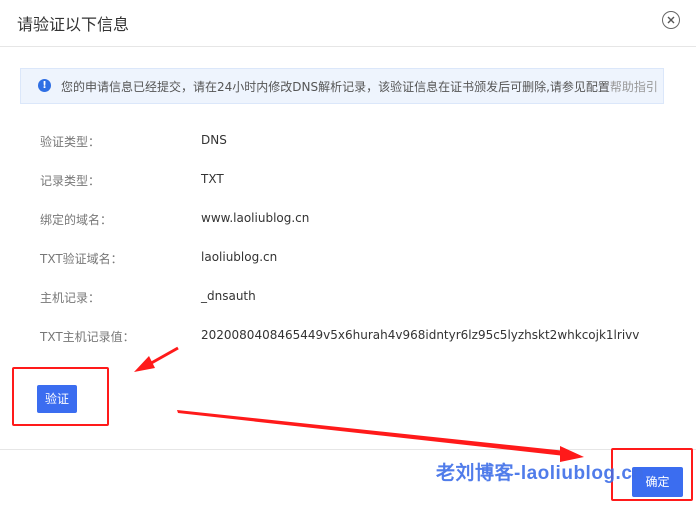 The width and height of the screenshot is (696, 506). Describe the element at coordinates (540, 473) in the screenshot. I see `watermark-text: 老刘博客-laoliublog.cn` at that location.